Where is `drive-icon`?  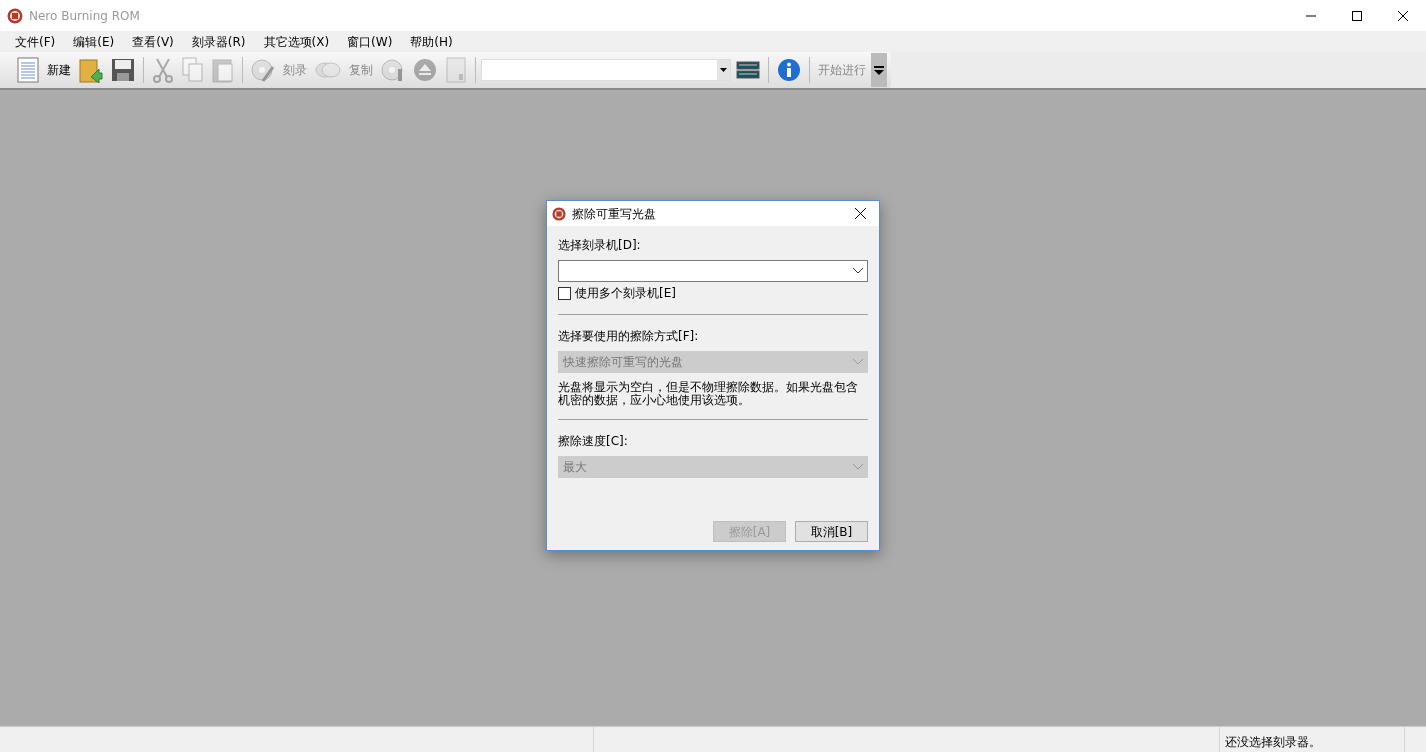
drive-icon is located at coordinates (456, 70).